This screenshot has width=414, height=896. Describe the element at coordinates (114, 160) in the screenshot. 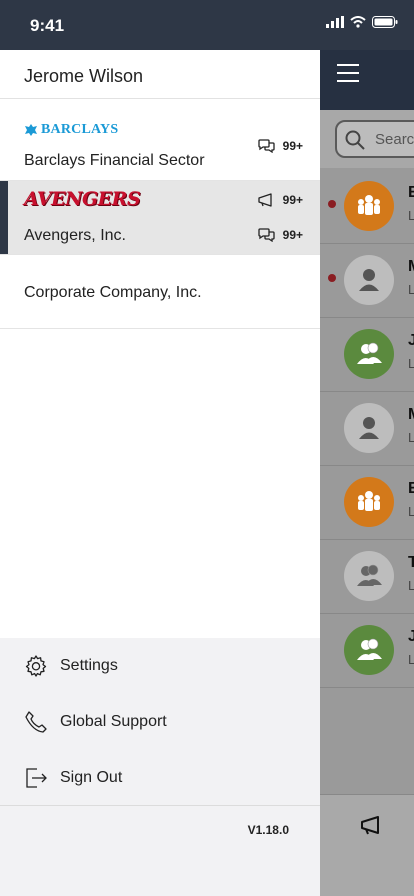

I see `company-name: Barclays Financial Sector` at that location.